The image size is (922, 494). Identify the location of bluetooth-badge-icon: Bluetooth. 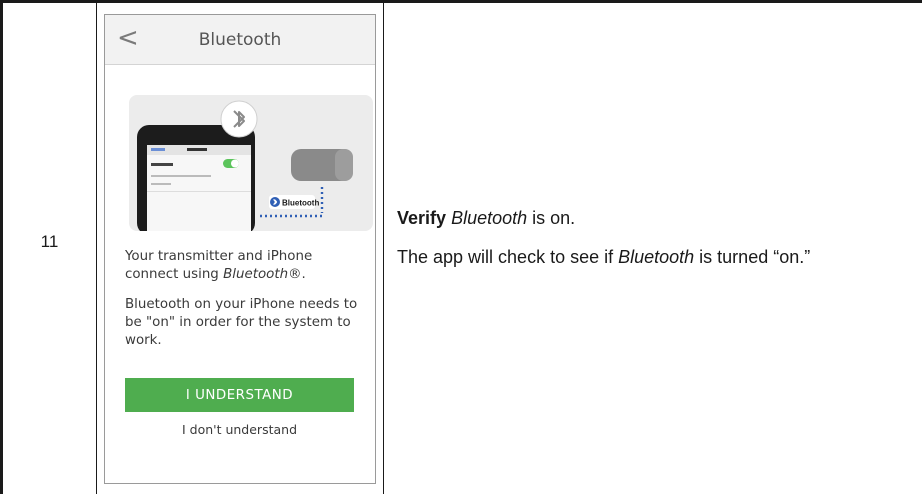
(294, 202).